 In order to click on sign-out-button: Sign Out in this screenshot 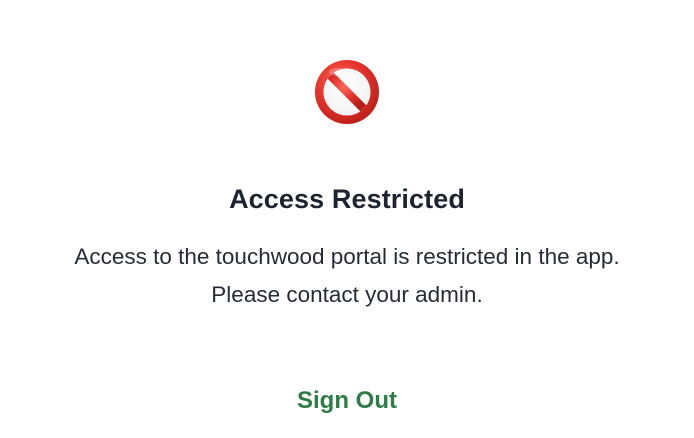, I will do `click(347, 401)`.